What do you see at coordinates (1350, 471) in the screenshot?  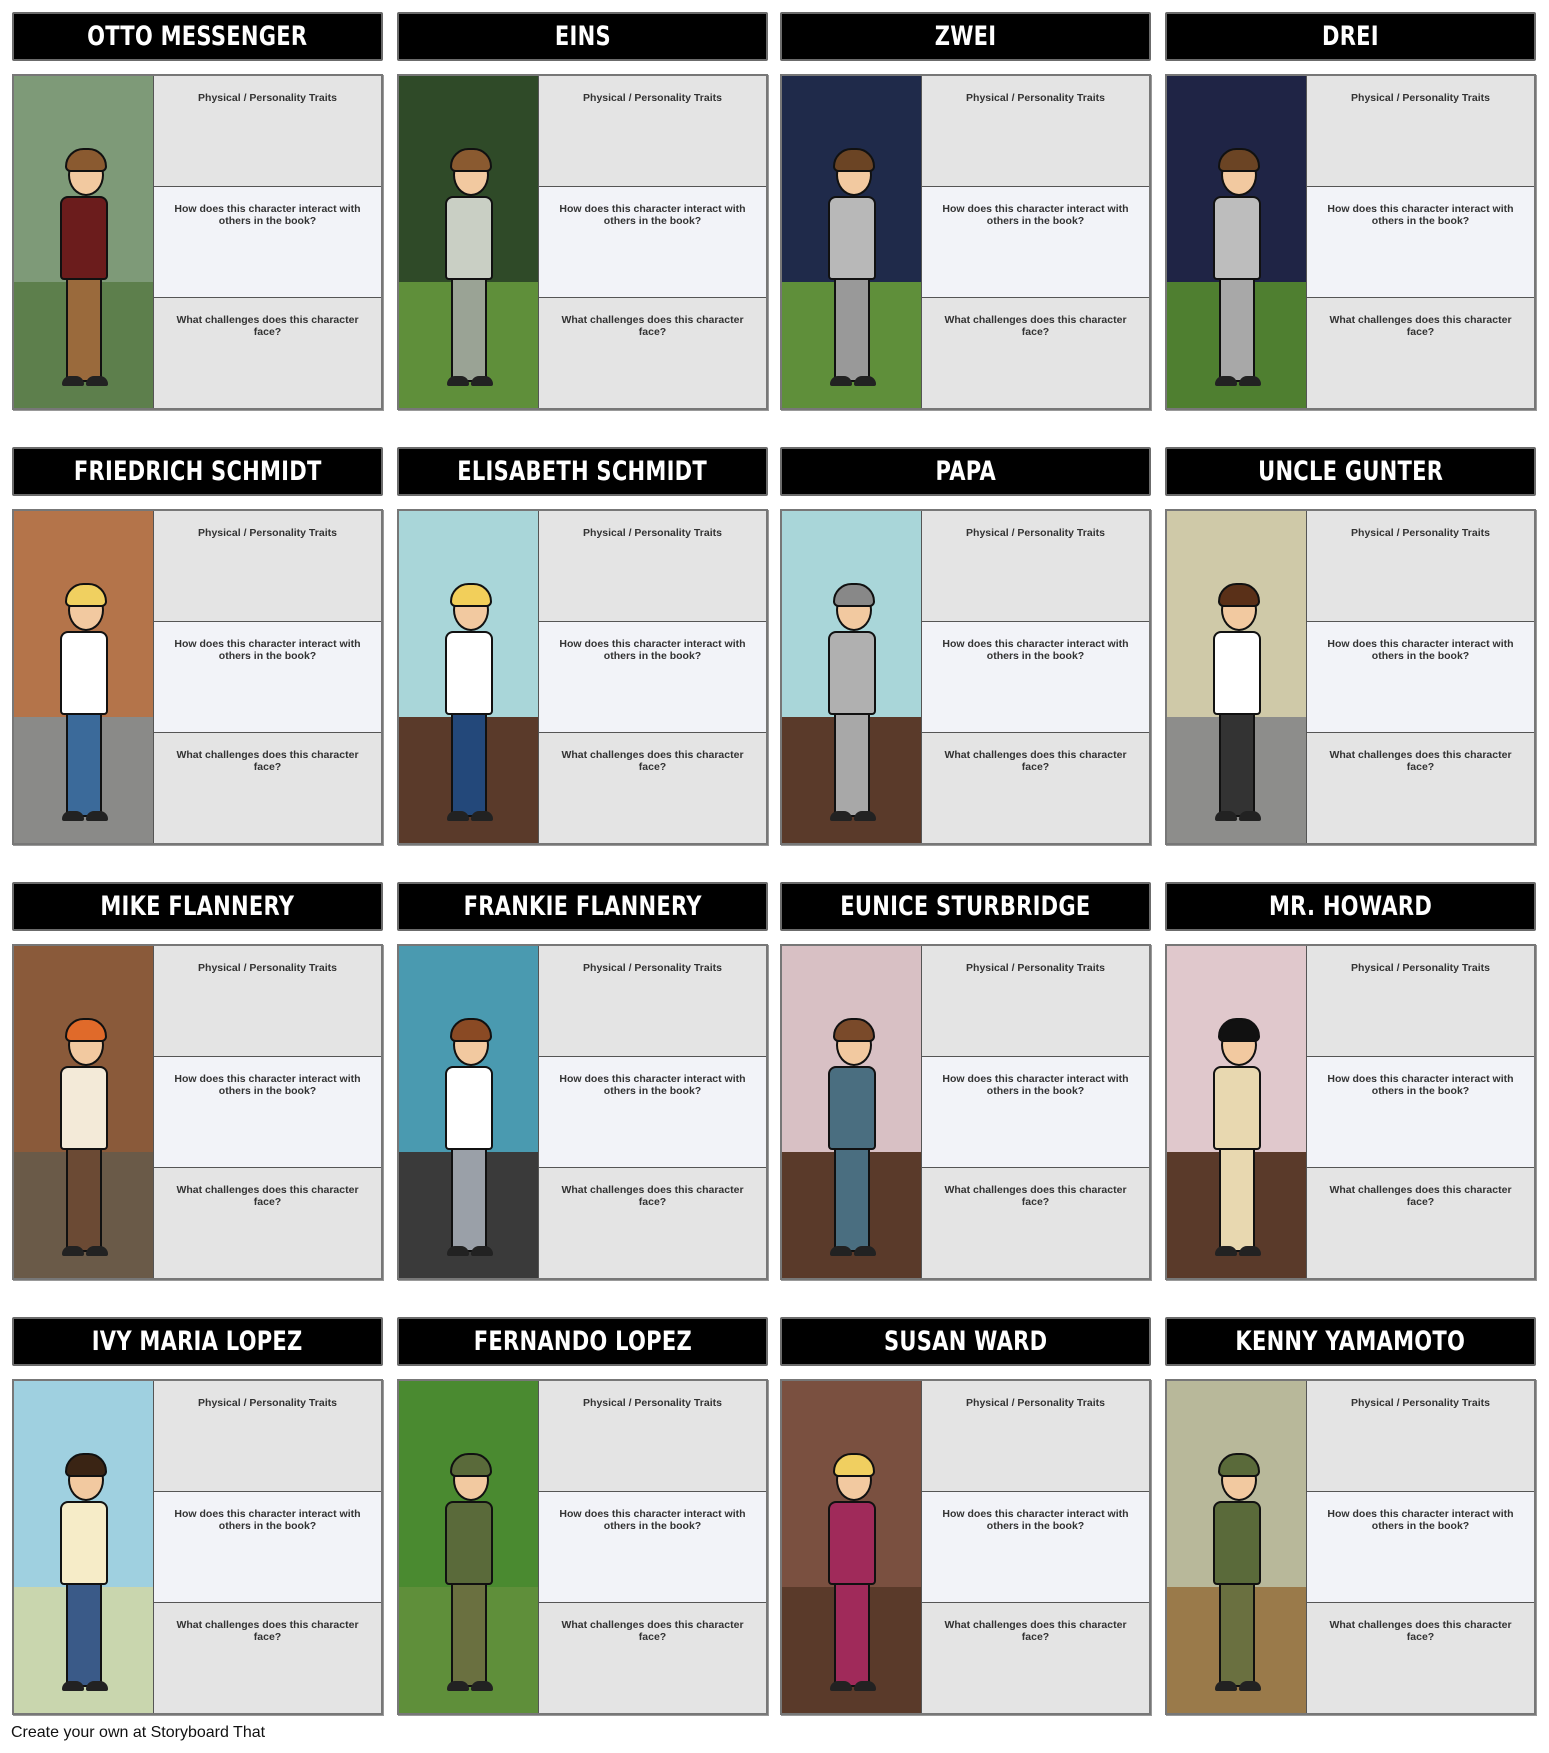 I see `character-name-header: UNCLE GUNTER` at bounding box center [1350, 471].